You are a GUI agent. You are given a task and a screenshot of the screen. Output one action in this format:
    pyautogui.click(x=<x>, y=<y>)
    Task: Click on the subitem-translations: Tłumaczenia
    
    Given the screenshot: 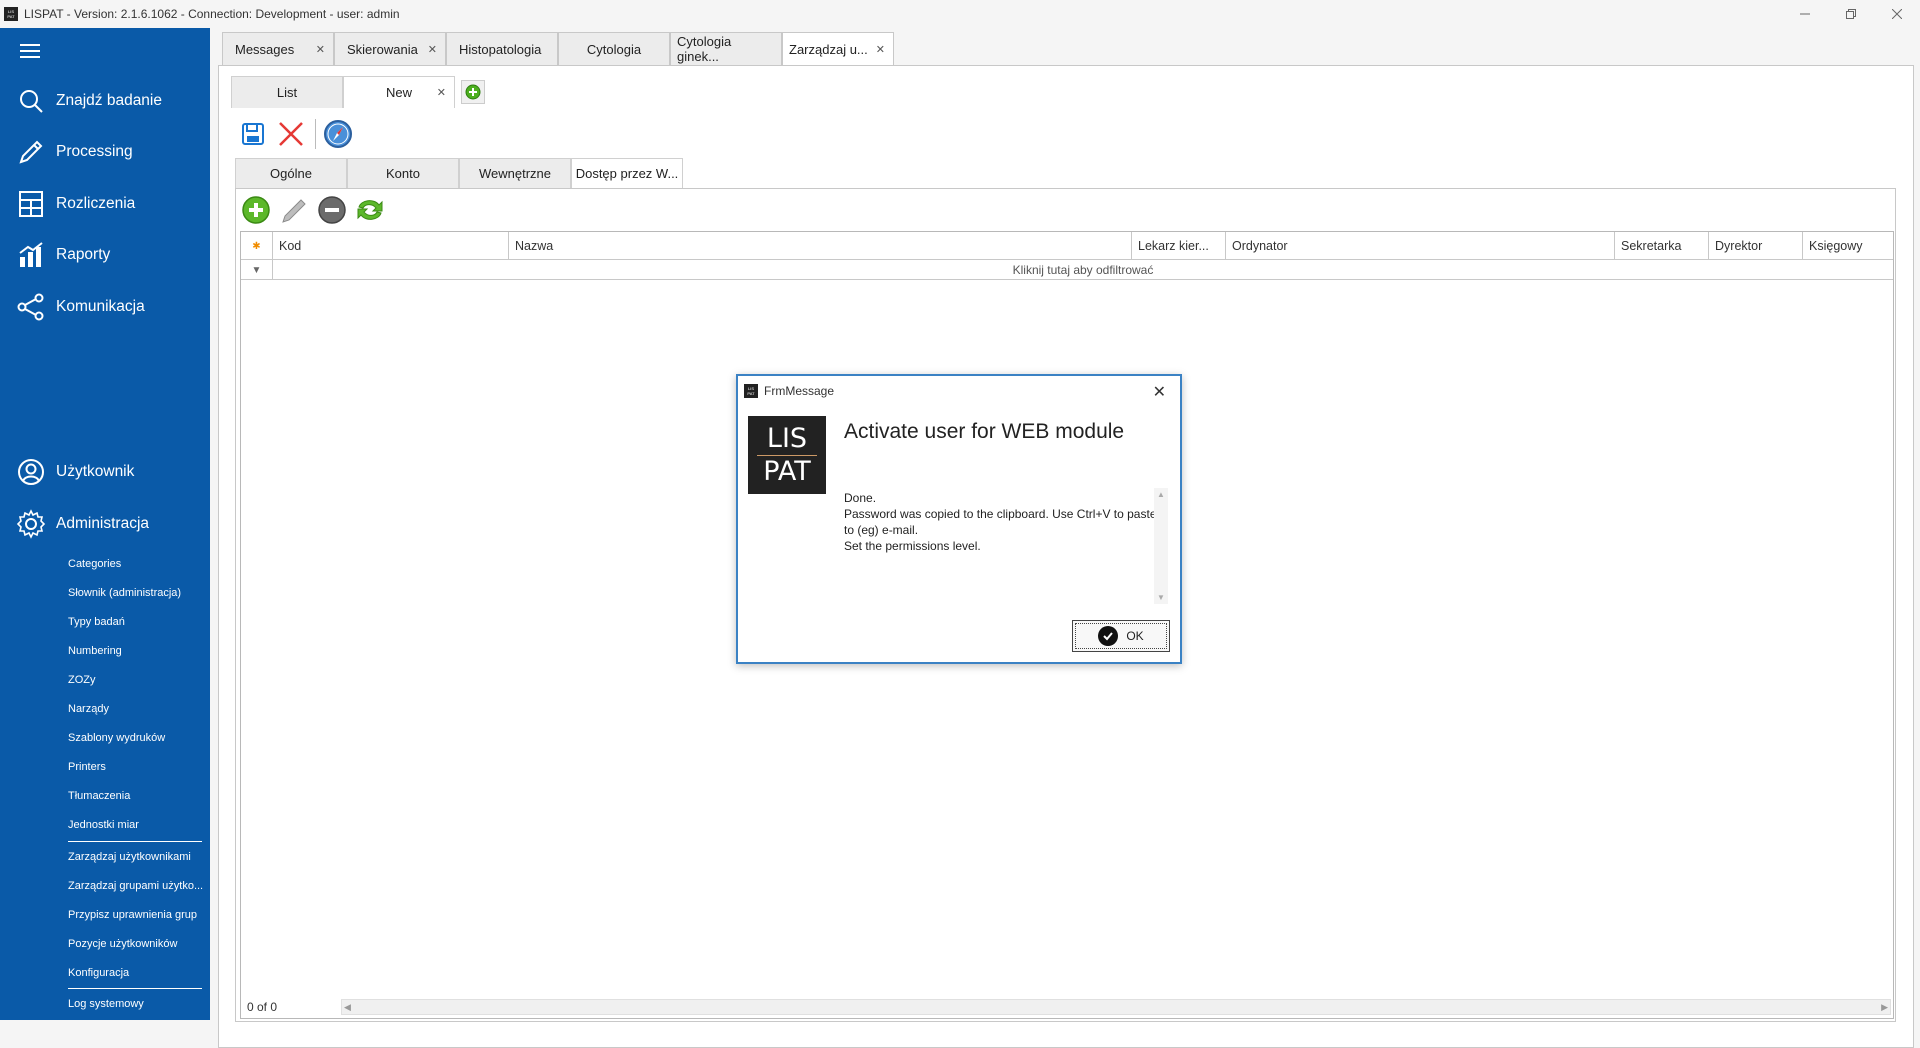 What is the action you would take?
    pyautogui.click(x=99, y=796)
    